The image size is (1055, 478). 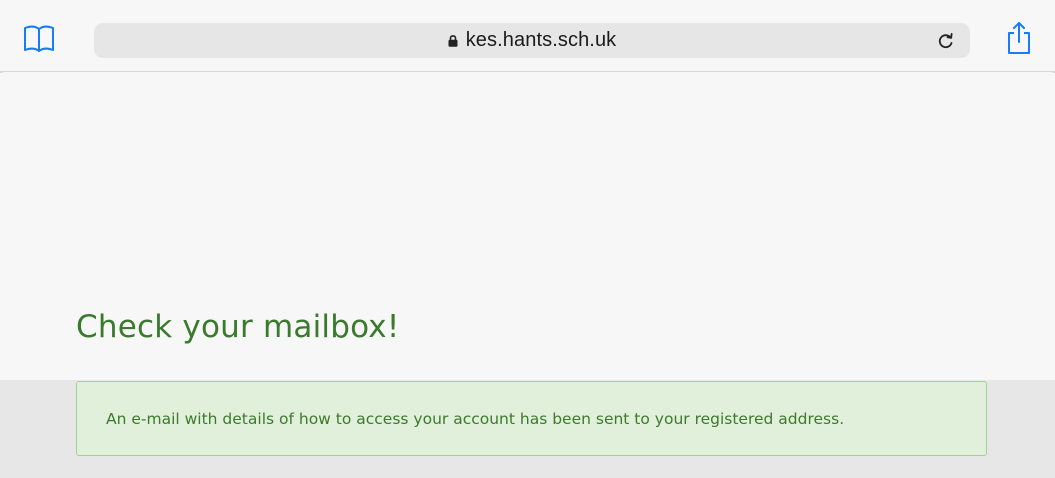 I want to click on lock-icon, so click(x=453, y=41).